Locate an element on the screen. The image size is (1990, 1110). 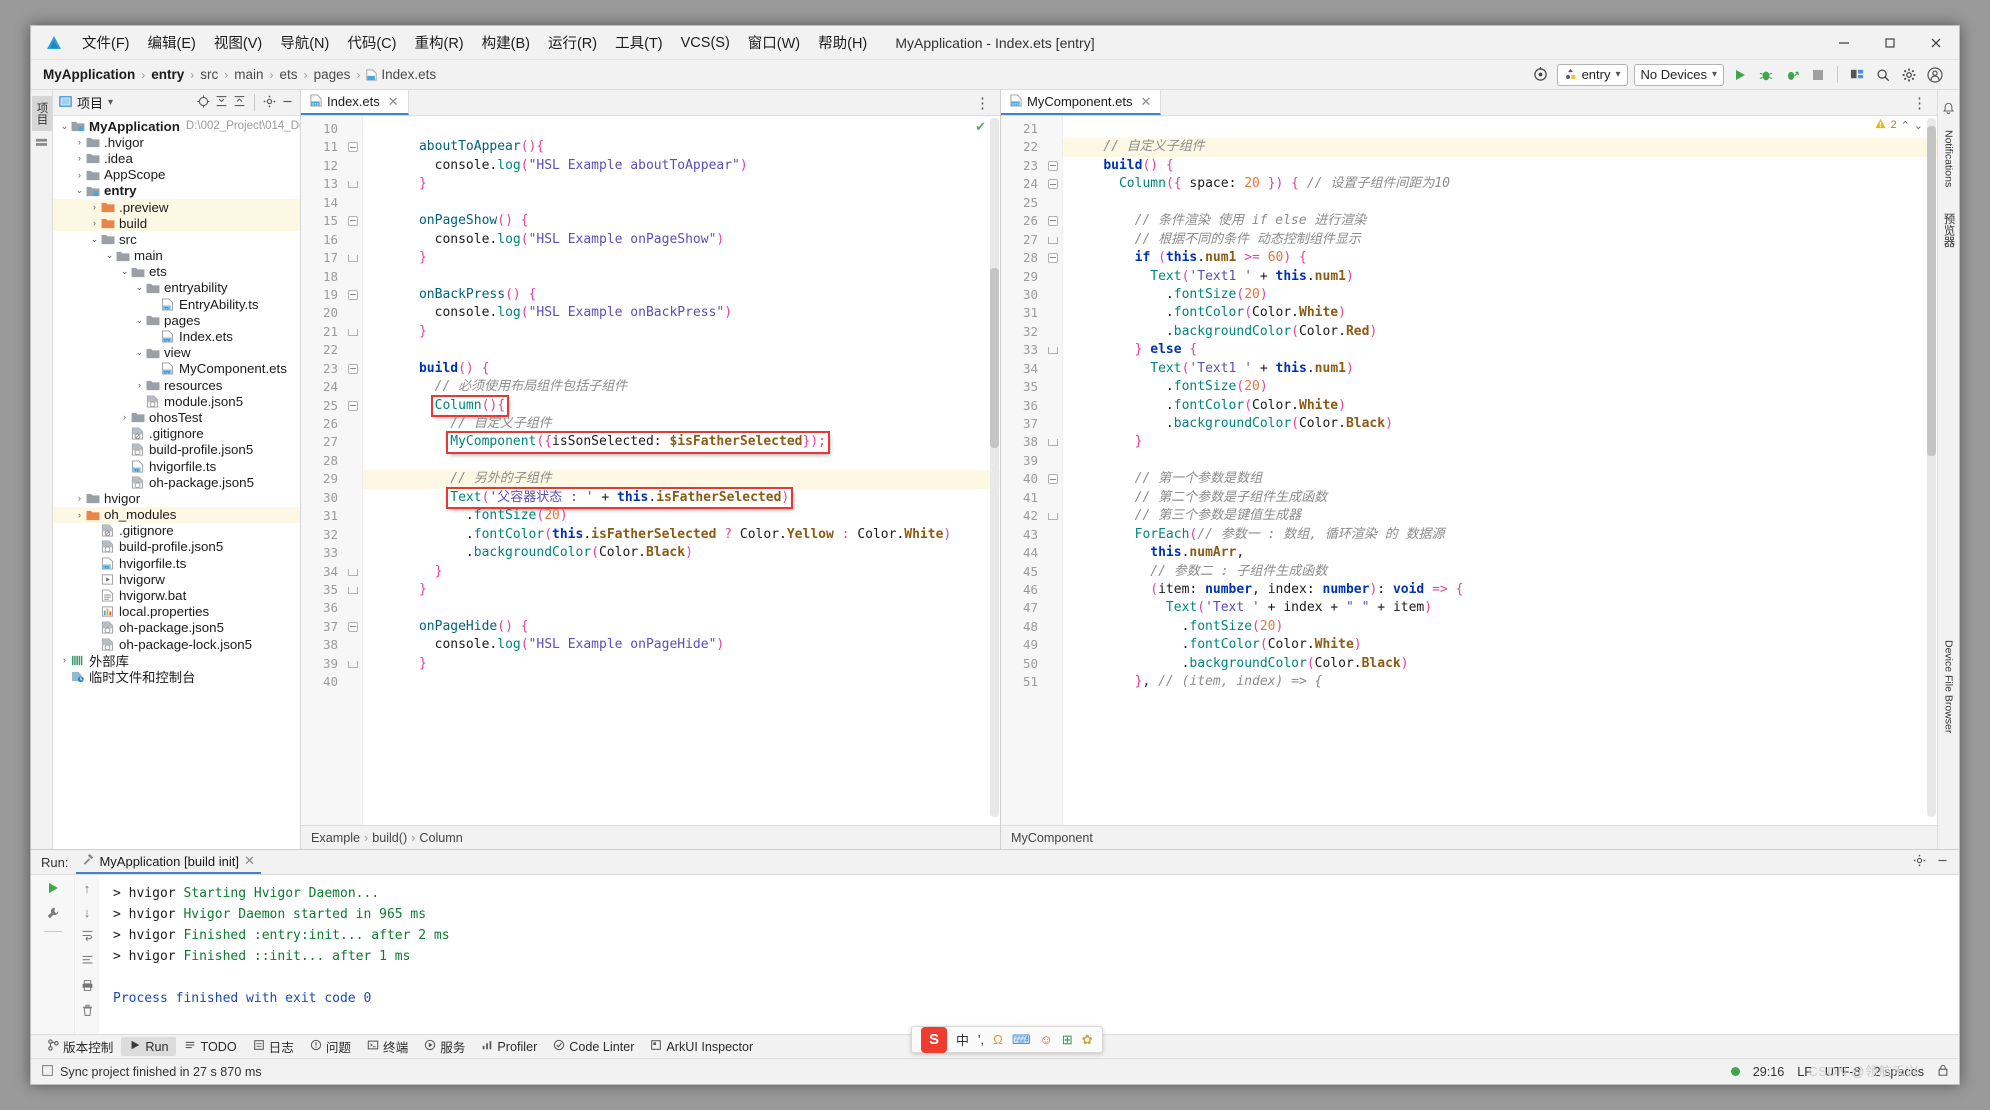
breadcrumb-item-6: Index.ets is located at coordinates (401, 74).